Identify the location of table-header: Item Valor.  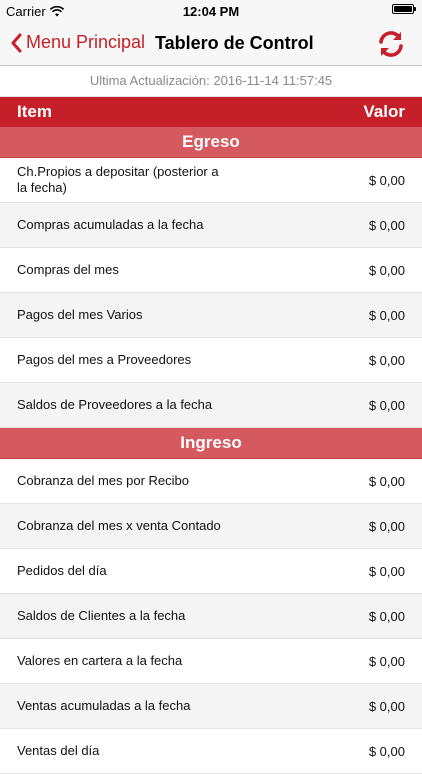
(211, 112).